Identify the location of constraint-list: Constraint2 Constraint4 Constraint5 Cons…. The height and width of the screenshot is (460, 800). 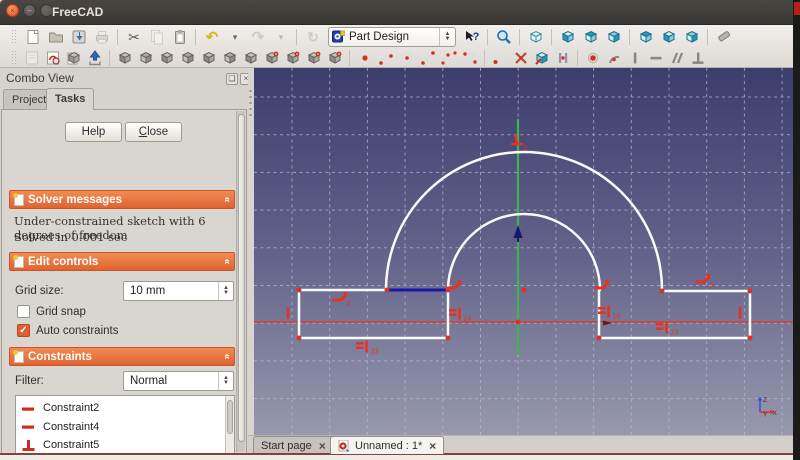
(125, 427).